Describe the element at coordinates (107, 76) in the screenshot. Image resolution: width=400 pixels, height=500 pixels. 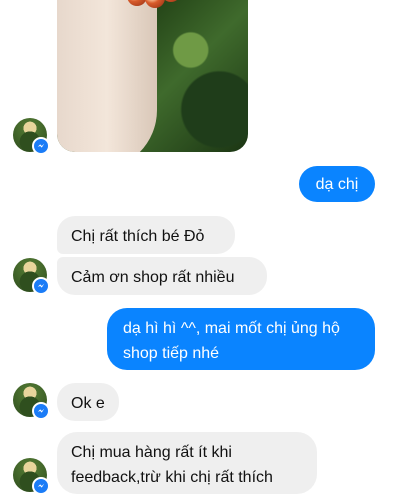
I see `photo-arm` at that location.